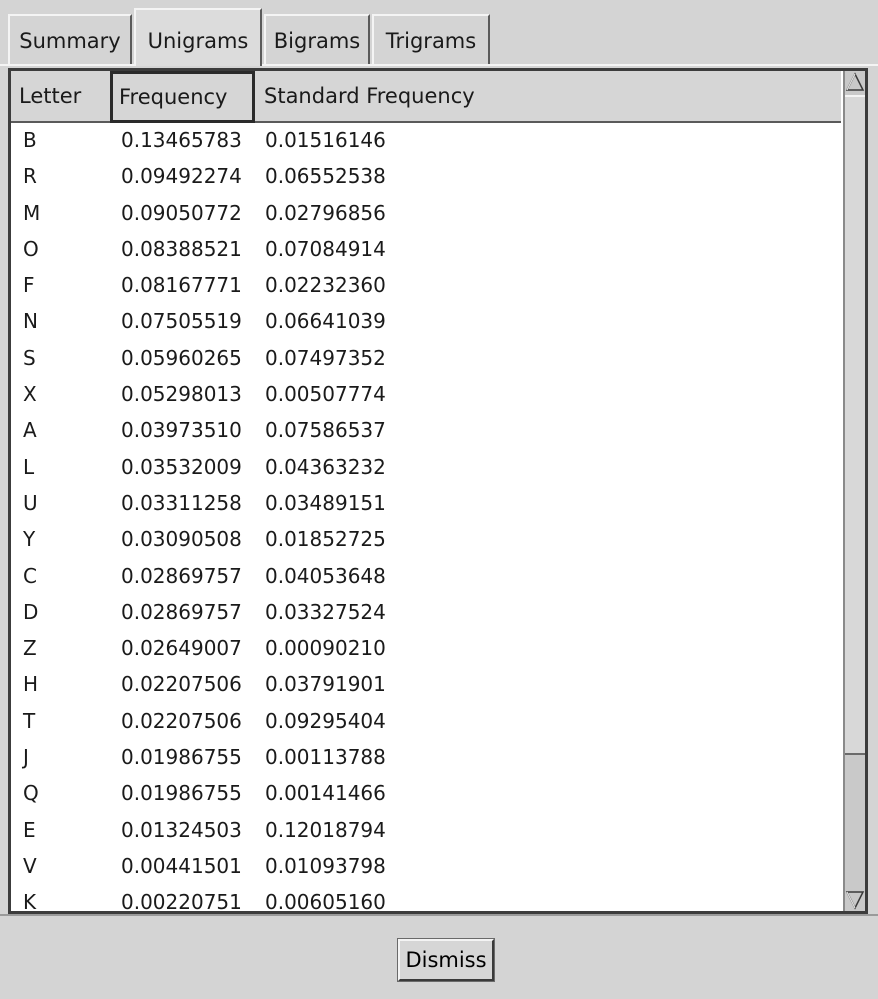 Image resolution: width=878 pixels, height=999 pixels. I want to click on frequency-cell: 0.03090508, so click(181, 539).